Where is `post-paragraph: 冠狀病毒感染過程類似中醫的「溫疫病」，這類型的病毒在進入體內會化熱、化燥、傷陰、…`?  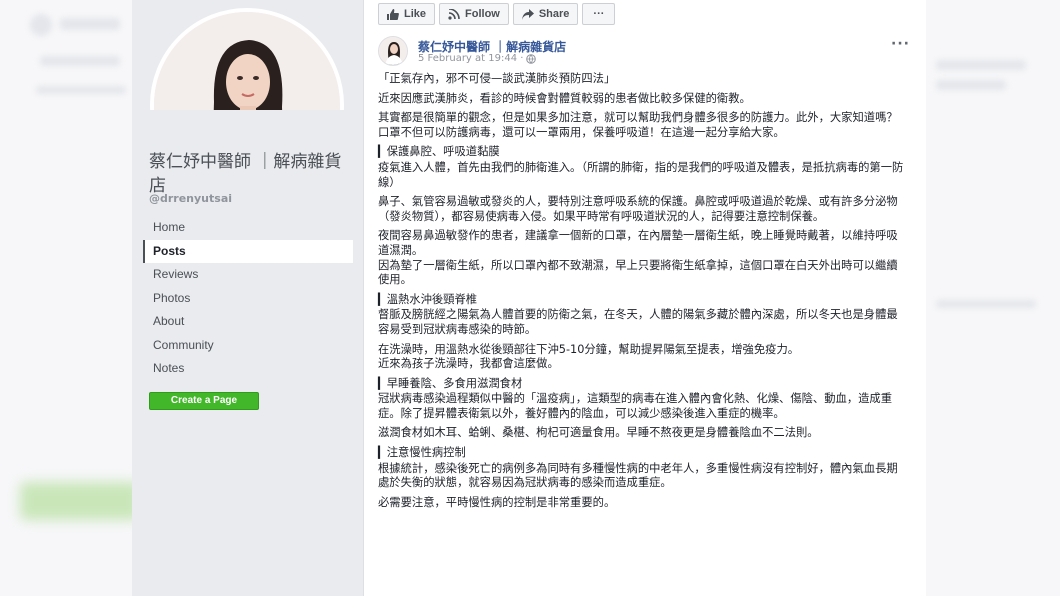
post-paragraph: 冠狀病毒感染過程類似中醫的「溫疫病」，這類型的病毒在進入體內會化熱、化燥、傷陰、… is located at coordinates (635, 406).